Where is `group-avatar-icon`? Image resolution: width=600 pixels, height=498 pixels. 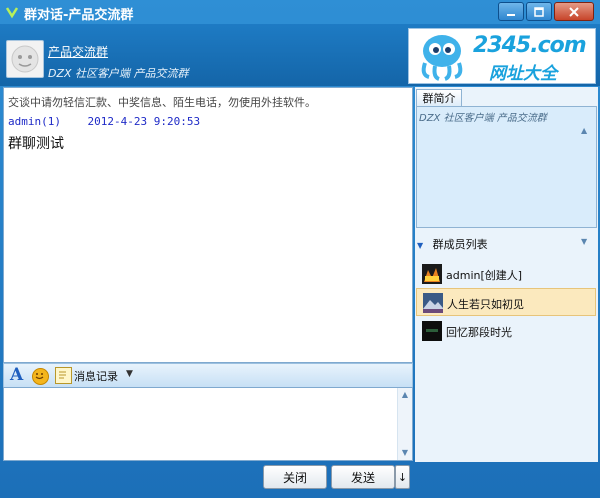
group-avatar-icon is located at coordinates (25, 59).